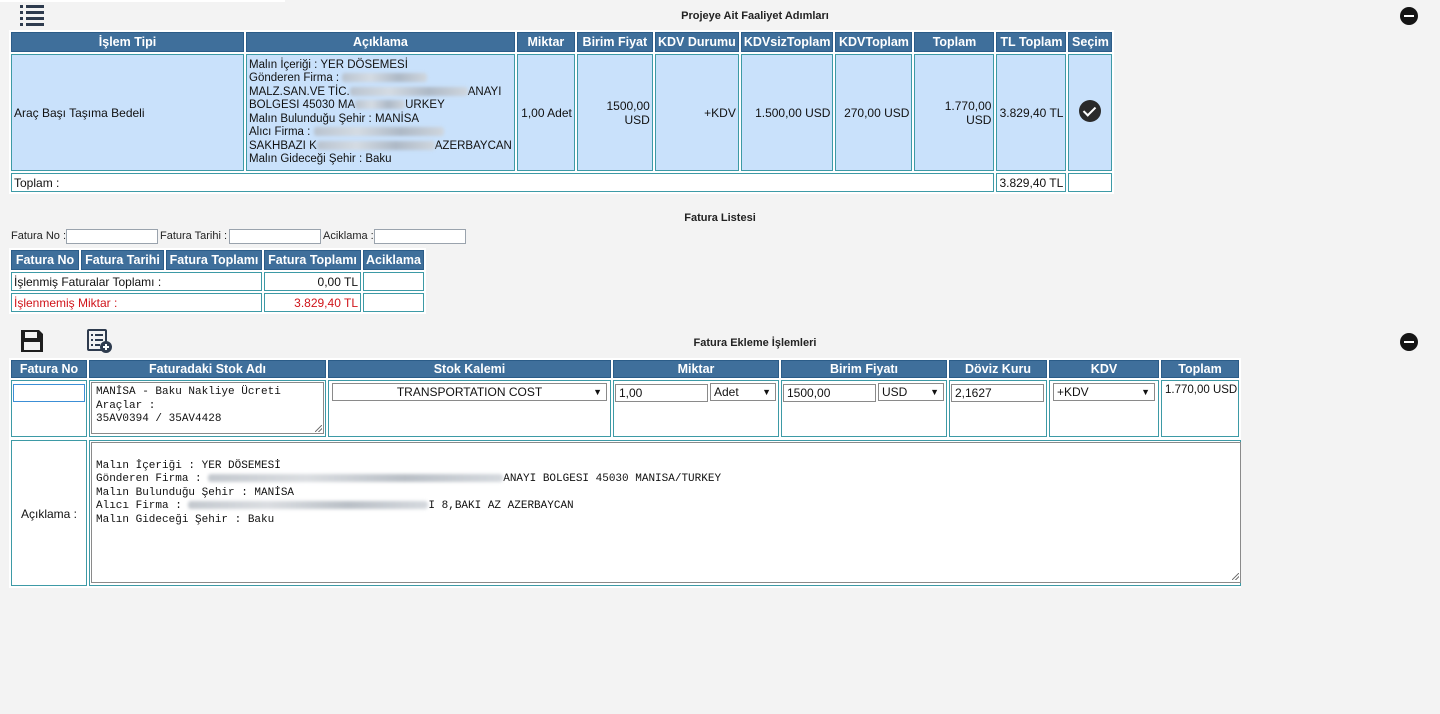 The image size is (1440, 714). What do you see at coordinates (755, 16) in the screenshot?
I see `activity-section-title: Projeye Ait Faaliyet Adımları` at bounding box center [755, 16].